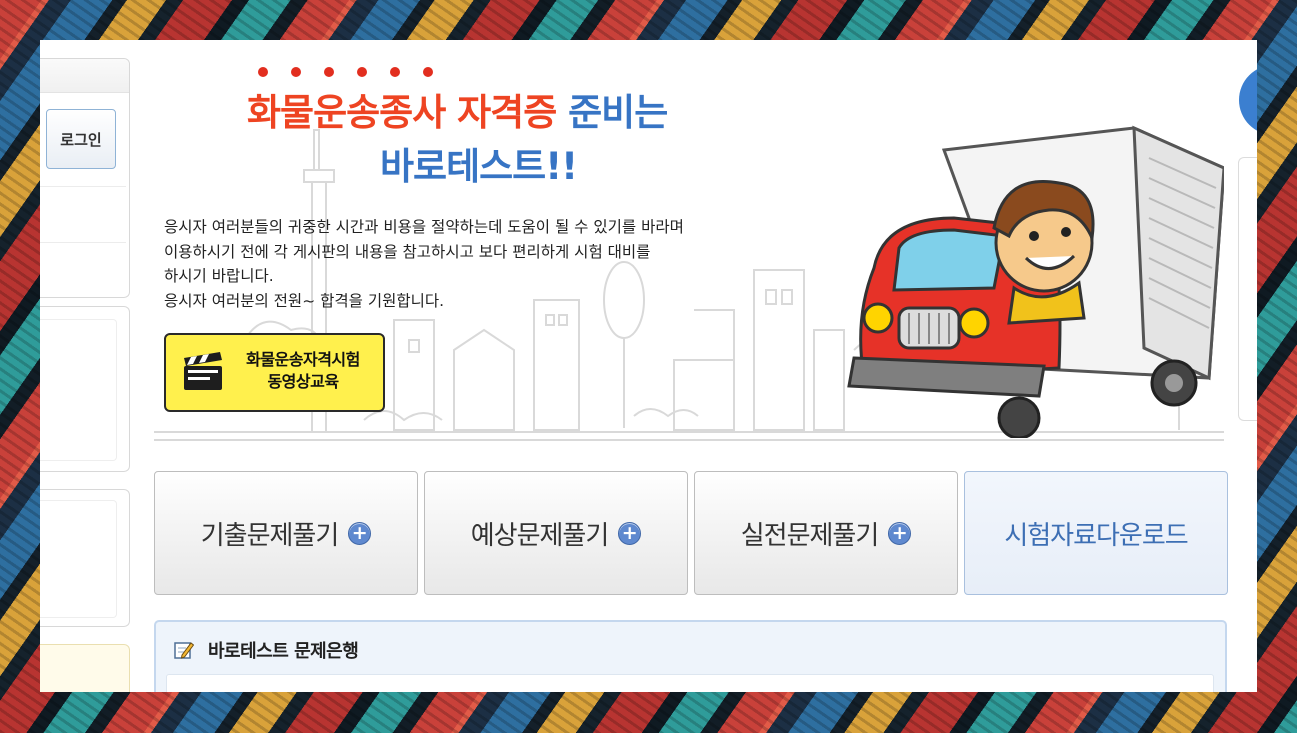 This screenshot has height=733, width=1297. Describe the element at coordinates (1096, 535) in the screenshot. I see `button-label: 시험자료다운로드` at that location.